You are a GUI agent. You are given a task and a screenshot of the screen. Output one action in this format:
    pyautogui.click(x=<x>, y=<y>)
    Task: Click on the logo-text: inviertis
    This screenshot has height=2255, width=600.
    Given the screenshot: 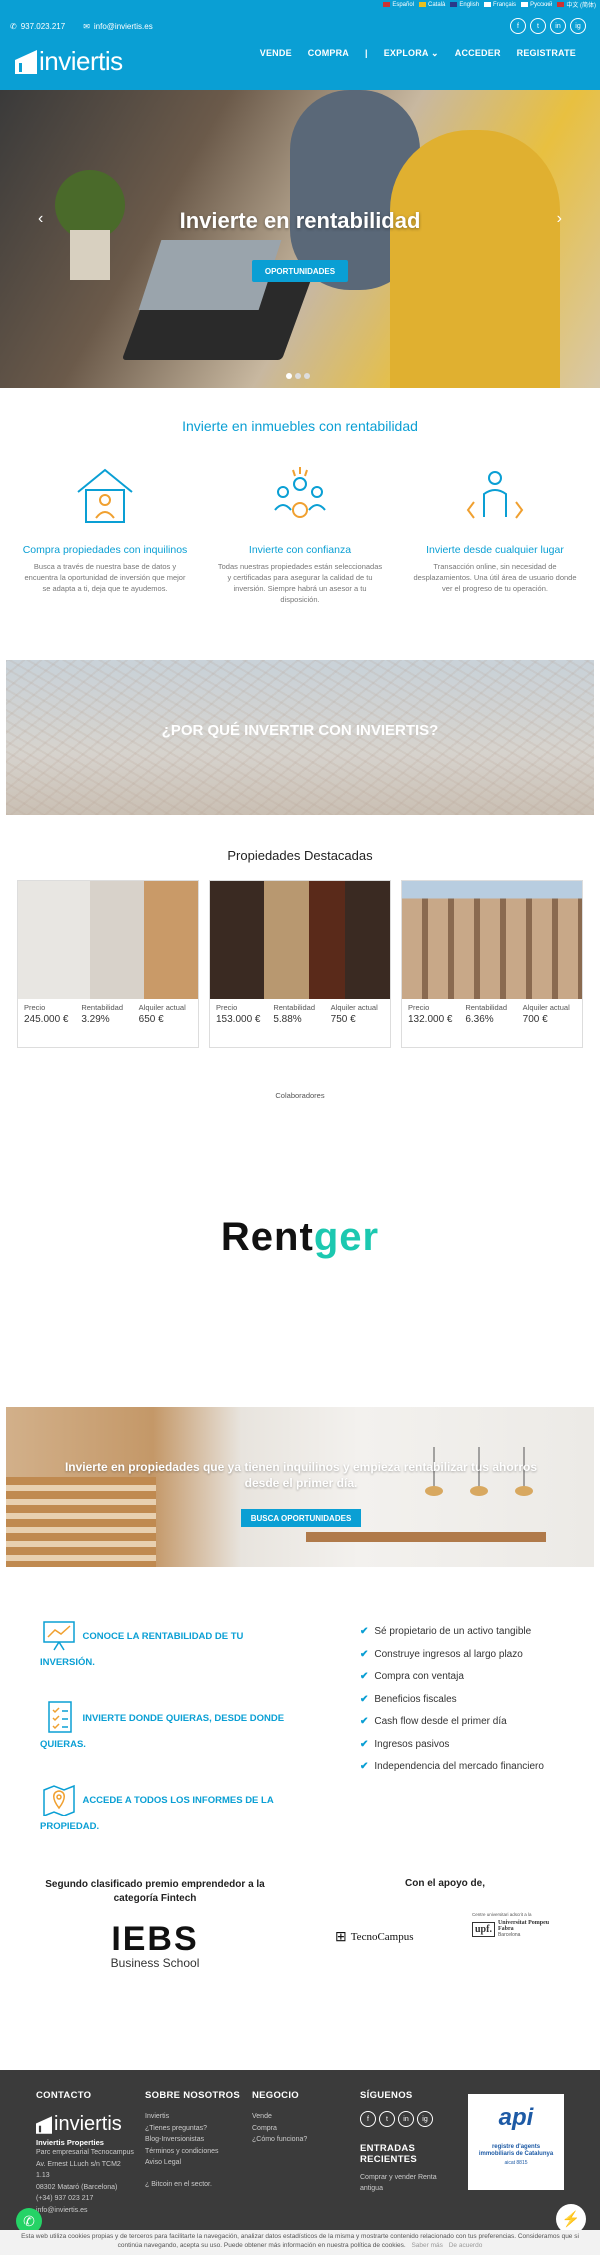 What is the action you would take?
    pyautogui.click(x=81, y=61)
    